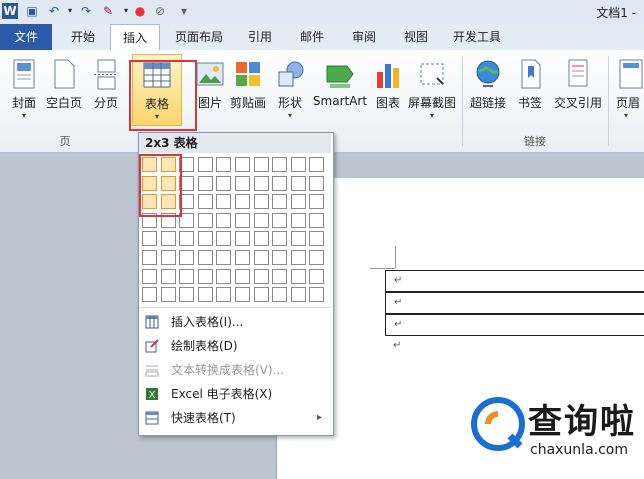 The image size is (644, 479). What do you see at coordinates (106, 89) in the screenshot?
I see `page-break-button: 分页` at bounding box center [106, 89].